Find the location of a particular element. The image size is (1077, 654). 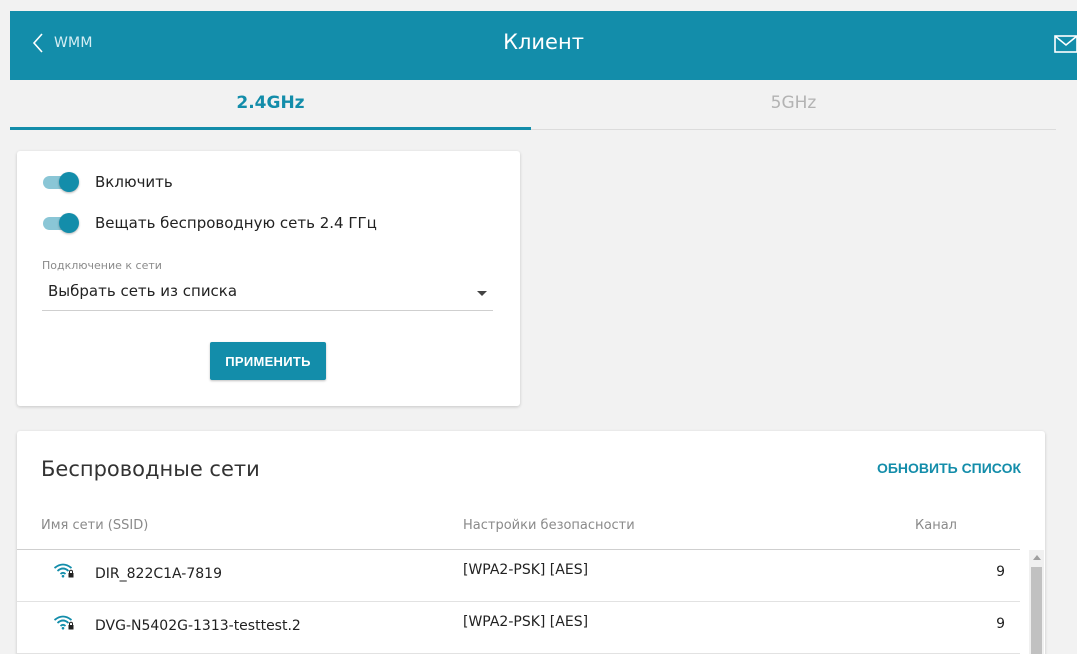

connection-select: Выбрать сеть из списка is located at coordinates (267, 294).